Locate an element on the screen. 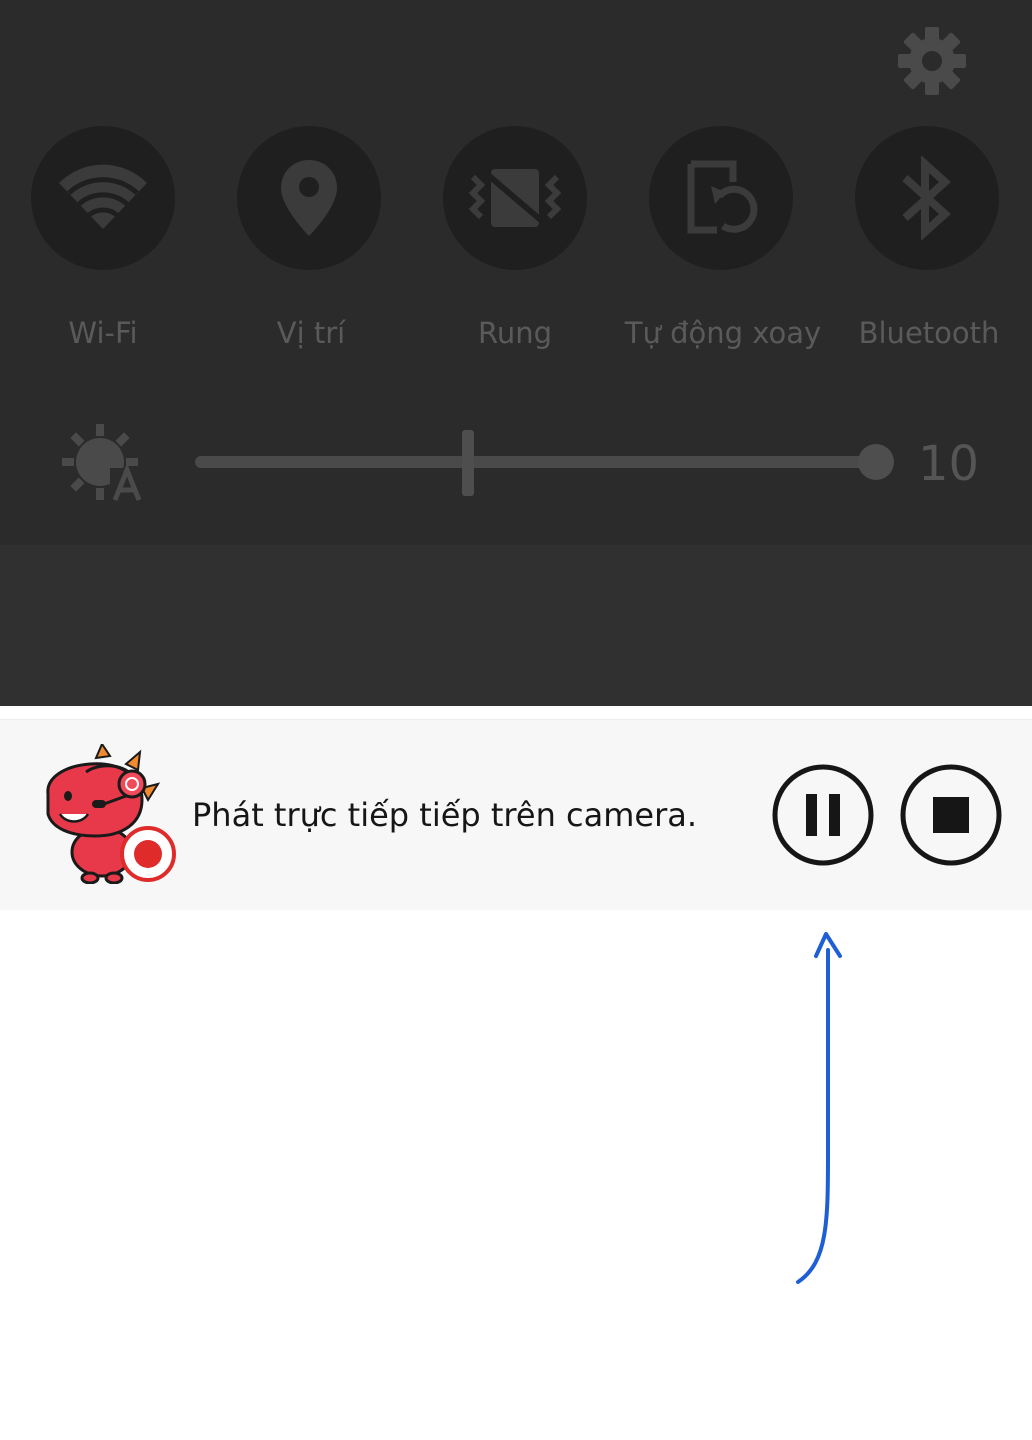 The height and width of the screenshot is (1440, 1032). tile-label-vibrate: Rung is located at coordinates (514, 333).